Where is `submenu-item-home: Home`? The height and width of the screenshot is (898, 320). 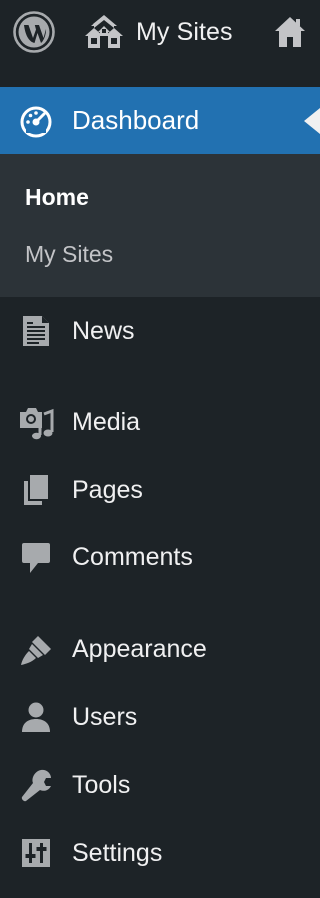 submenu-item-home: Home is located at coordinates (57, 197).